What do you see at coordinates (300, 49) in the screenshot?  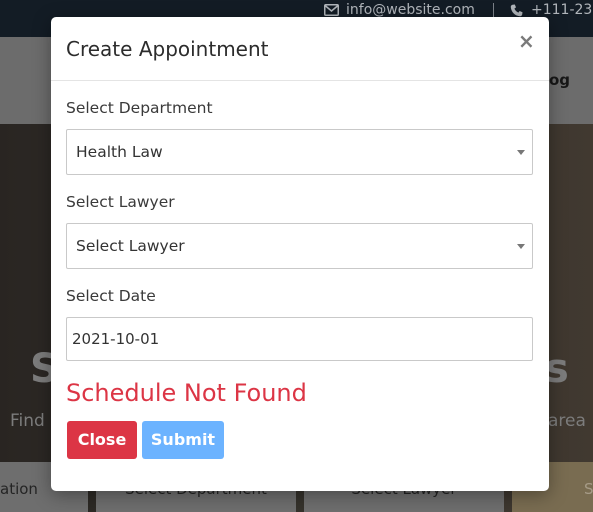 I see `modal-header: Create Appointment ×` at bounding box center [300, 49].